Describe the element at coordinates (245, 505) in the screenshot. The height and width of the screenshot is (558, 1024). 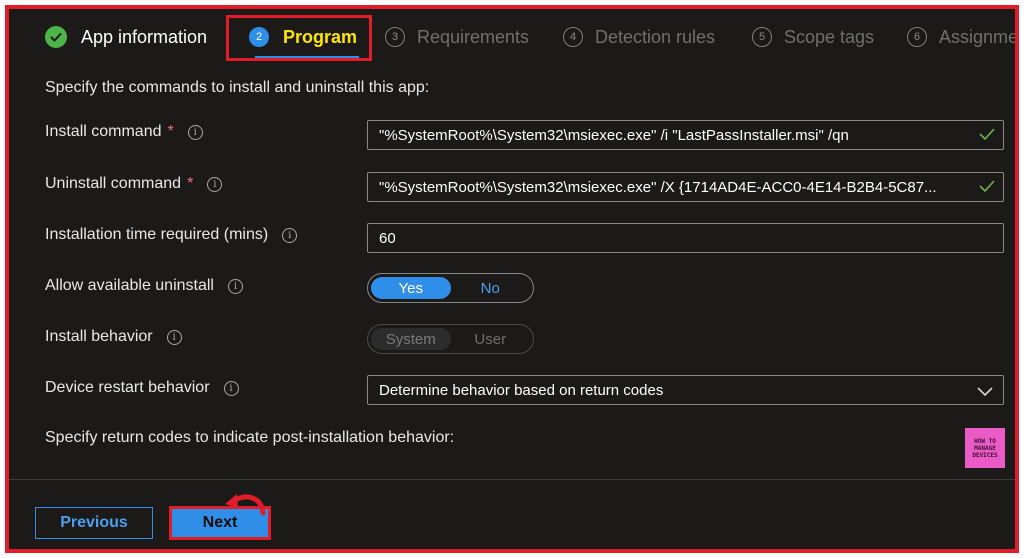
I see `curved-arrow-icon` at that location.